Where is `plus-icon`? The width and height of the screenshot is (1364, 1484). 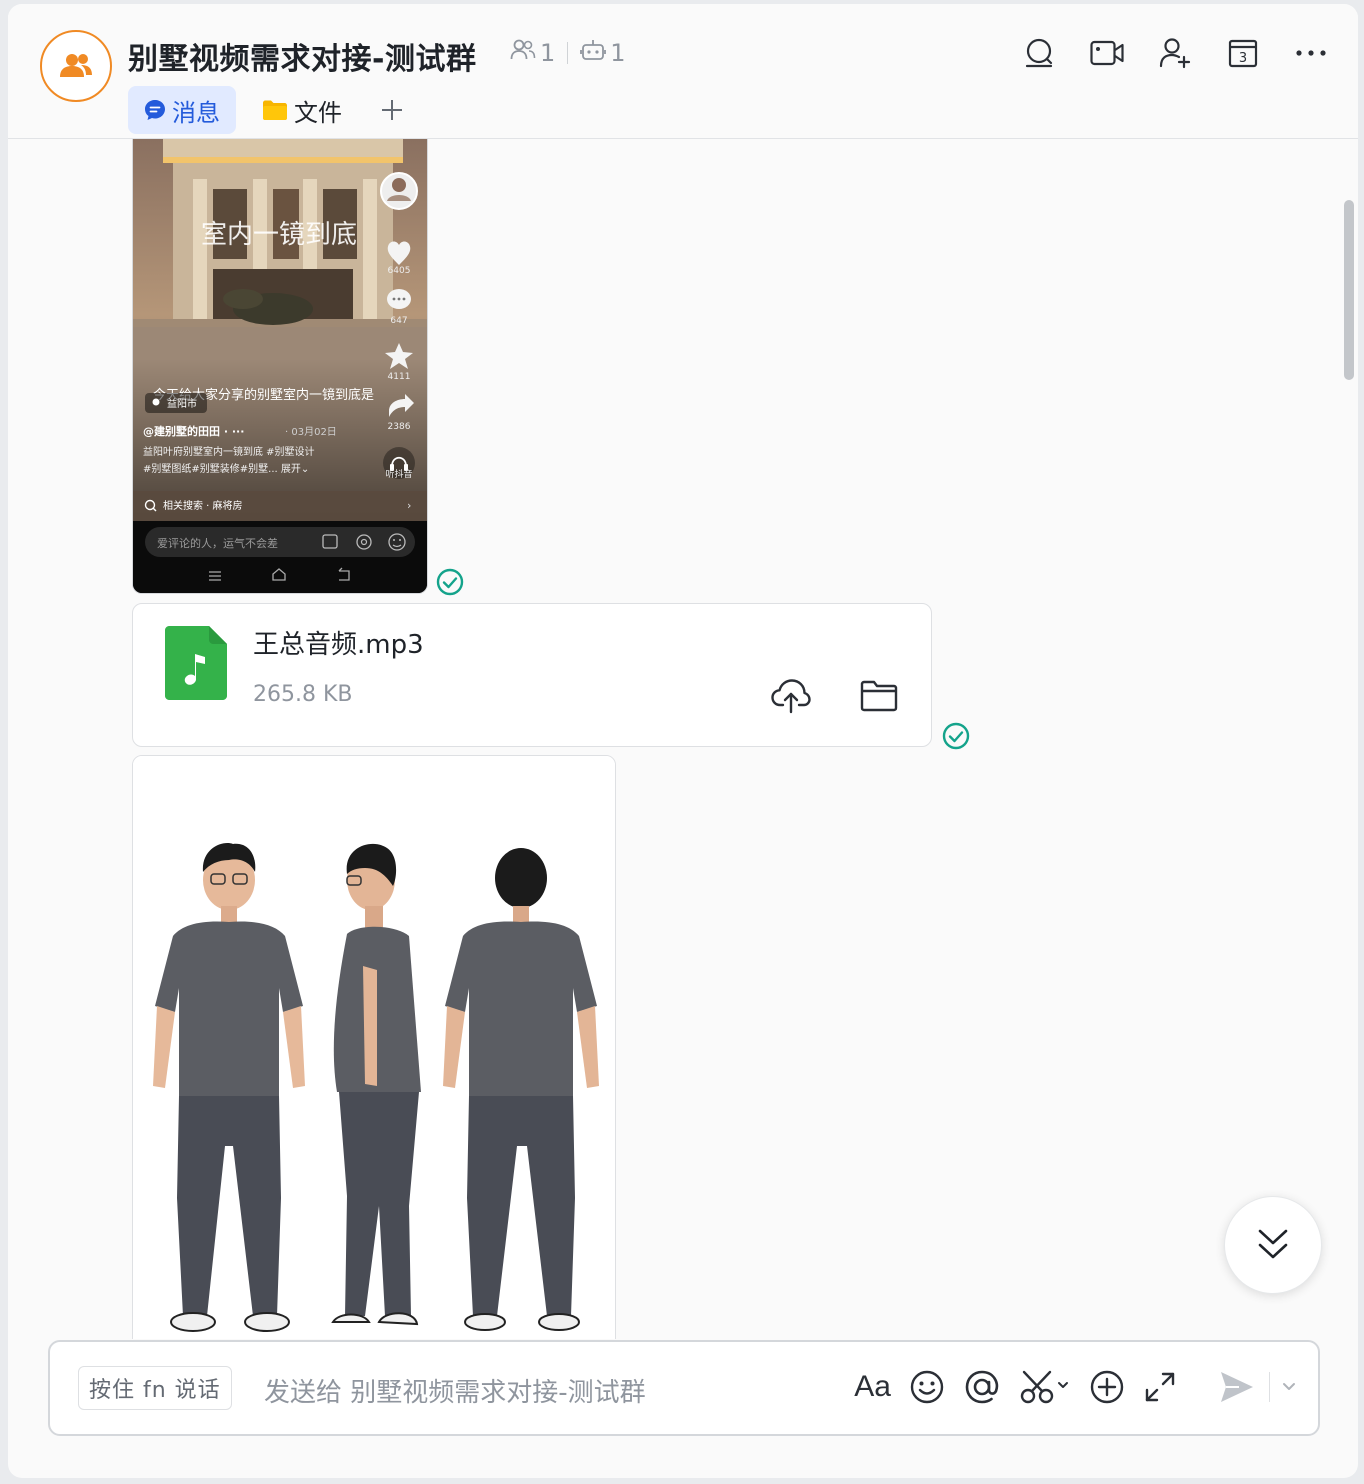
plus-icon is located at coordinates (392, 110).